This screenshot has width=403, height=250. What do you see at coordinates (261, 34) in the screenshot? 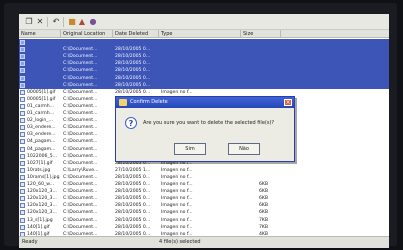
I see `column-header-size: Size` at bounding box center [261, 34].